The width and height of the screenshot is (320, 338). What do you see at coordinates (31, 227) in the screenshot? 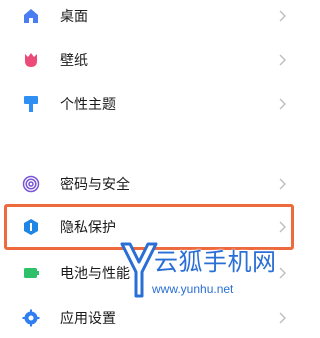
I see `privacy-shield-icon` at bounding box center [31, 227].